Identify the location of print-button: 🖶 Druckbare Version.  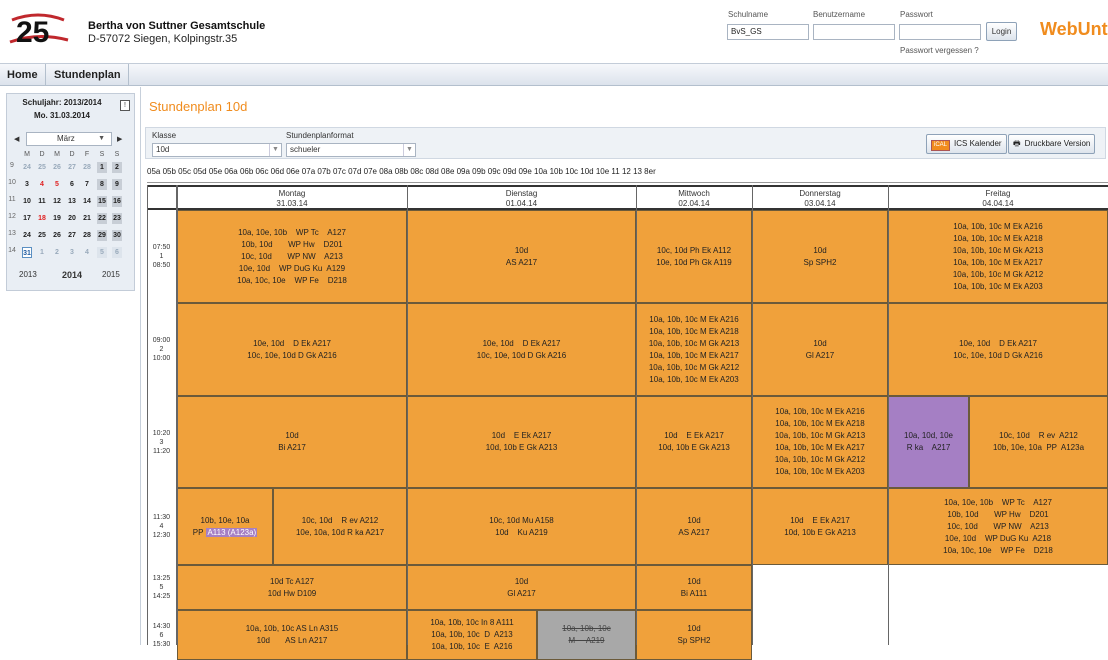
(1052, 144).